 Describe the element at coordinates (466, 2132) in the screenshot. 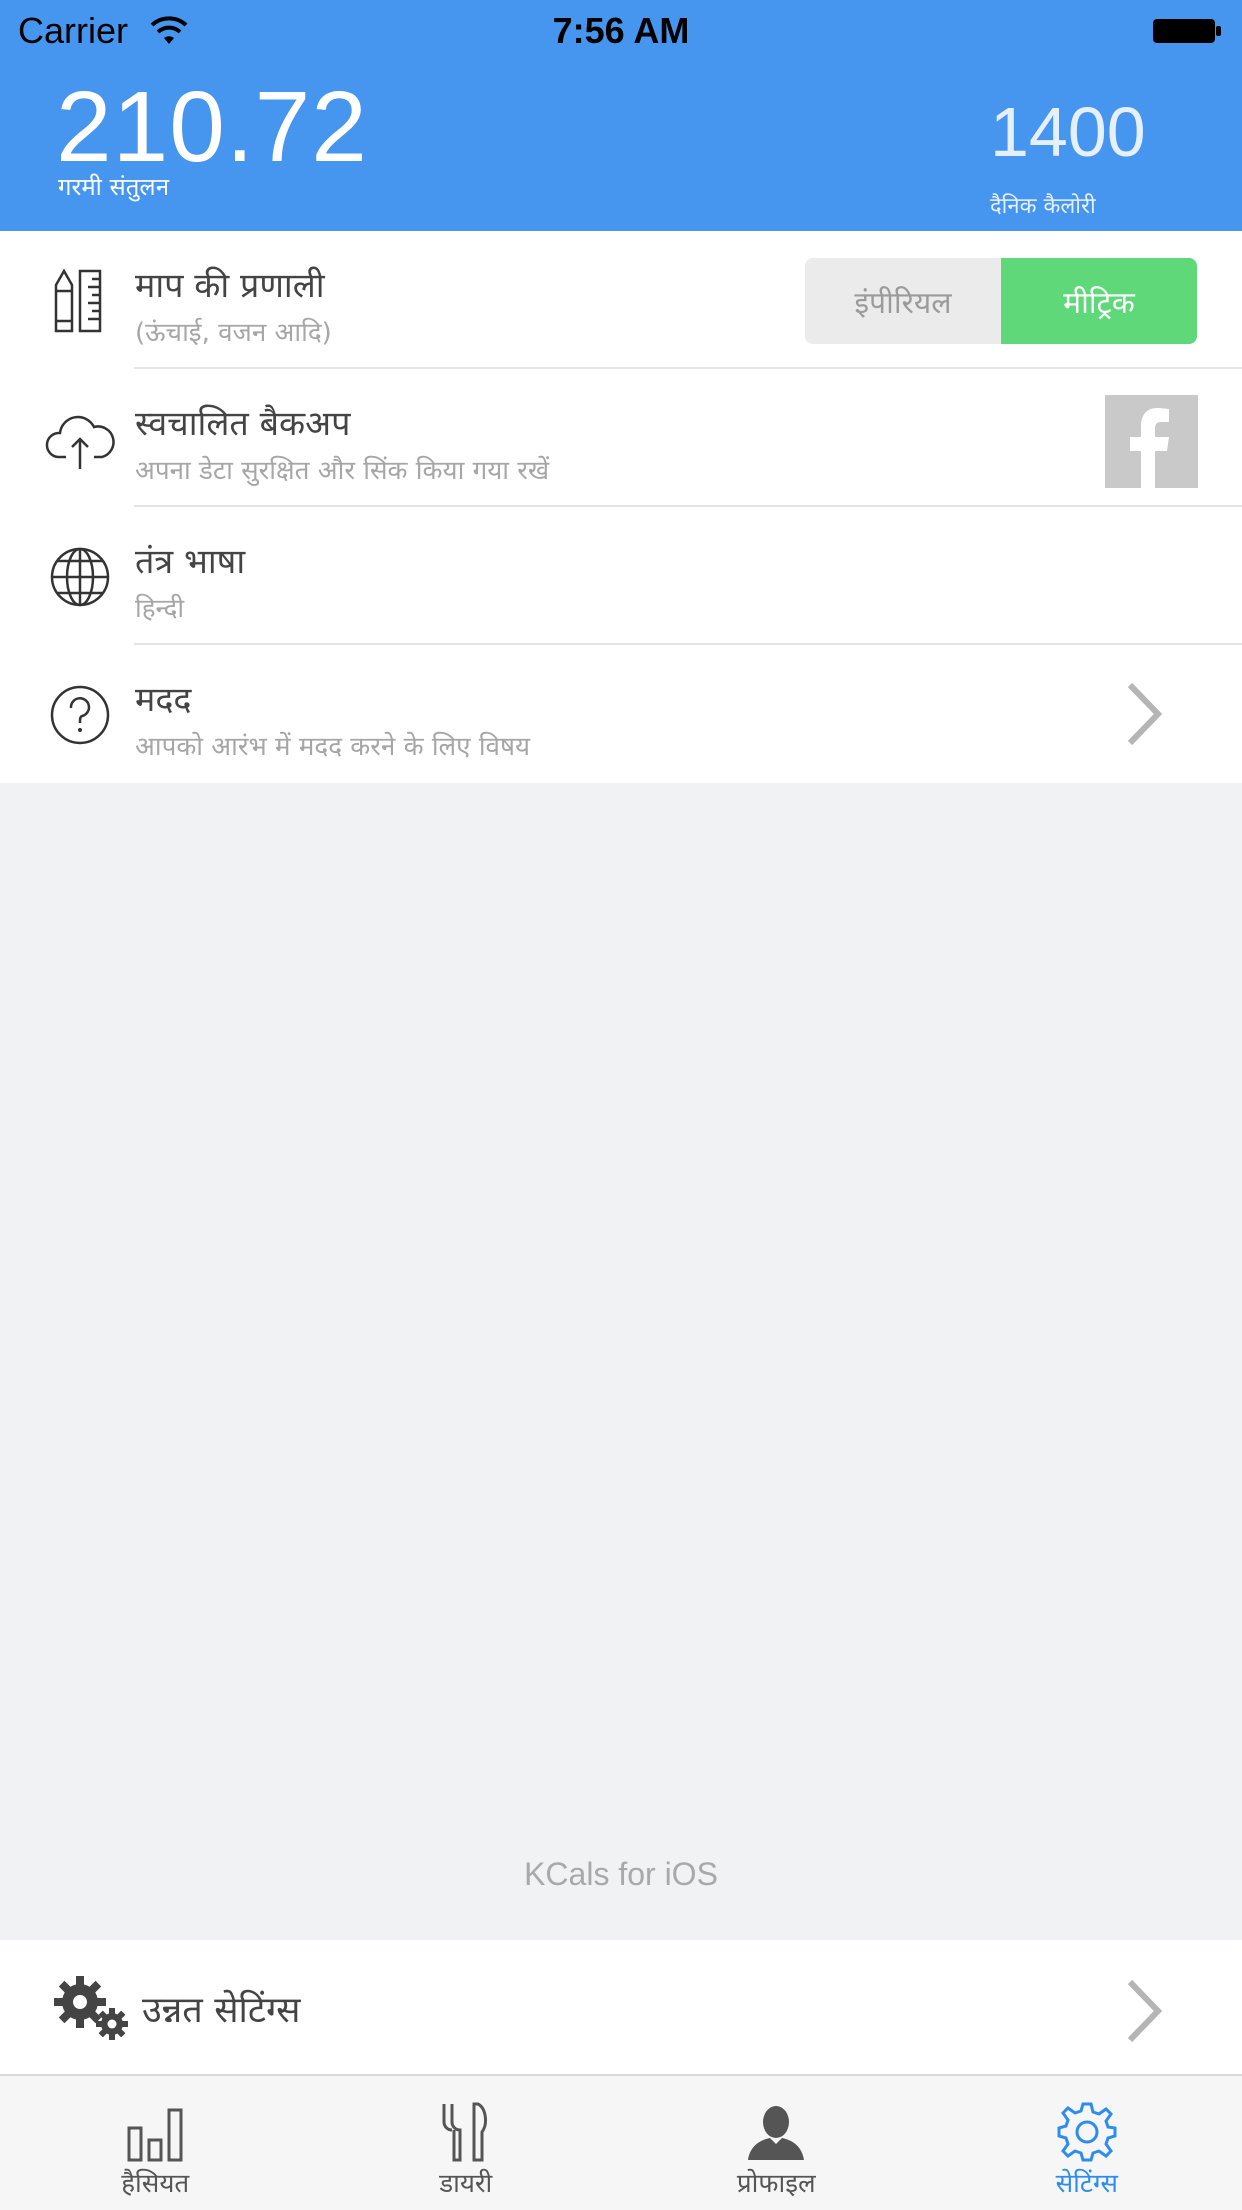

I see `fork-knife-icon` at that location.